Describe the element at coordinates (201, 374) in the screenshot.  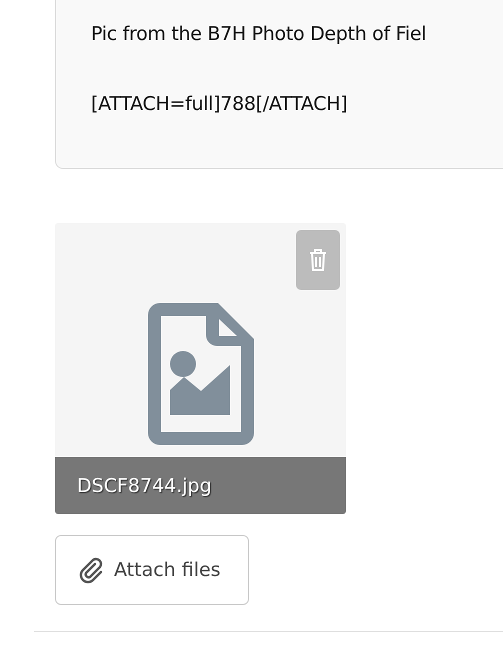
I see `image-file-icon` at that location.